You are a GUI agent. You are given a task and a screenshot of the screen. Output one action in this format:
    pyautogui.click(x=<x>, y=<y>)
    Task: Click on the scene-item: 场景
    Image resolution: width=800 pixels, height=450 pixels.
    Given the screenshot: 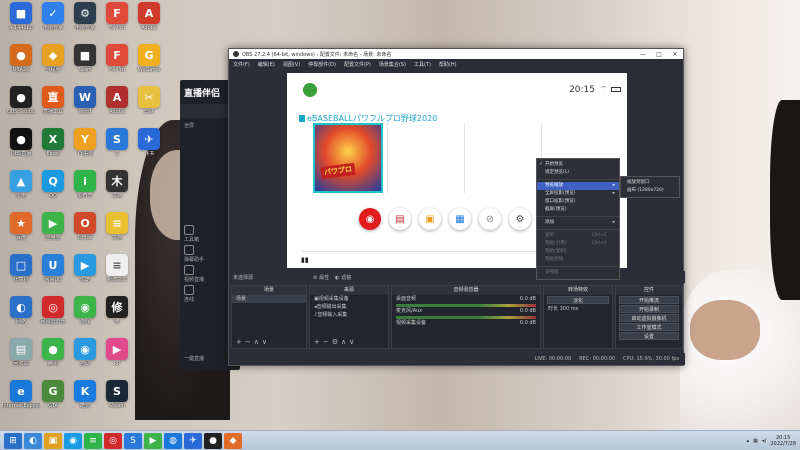 What is the action you would take?
    pyautogui.click(x=269, y=299)
    